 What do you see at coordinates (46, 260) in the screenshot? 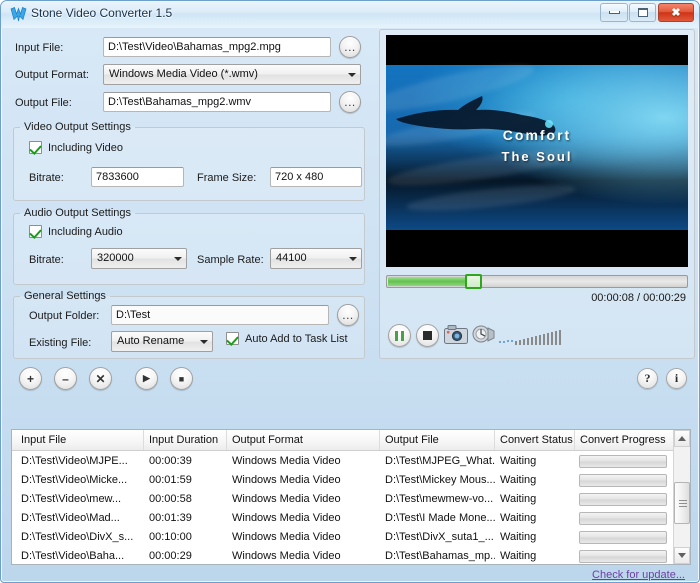
I see `audio-bitrate-label: Bitrate:` at bounding box center [46, 260].